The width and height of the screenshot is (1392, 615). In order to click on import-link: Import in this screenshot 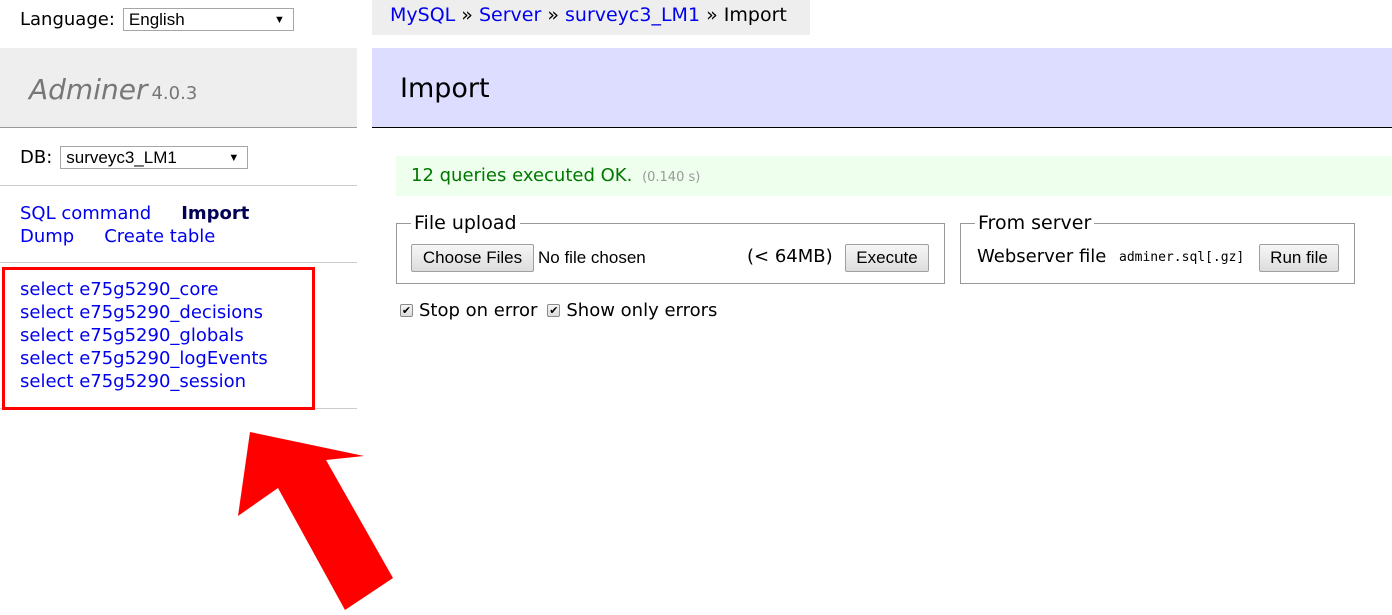, I will do `click(215, 213)`.